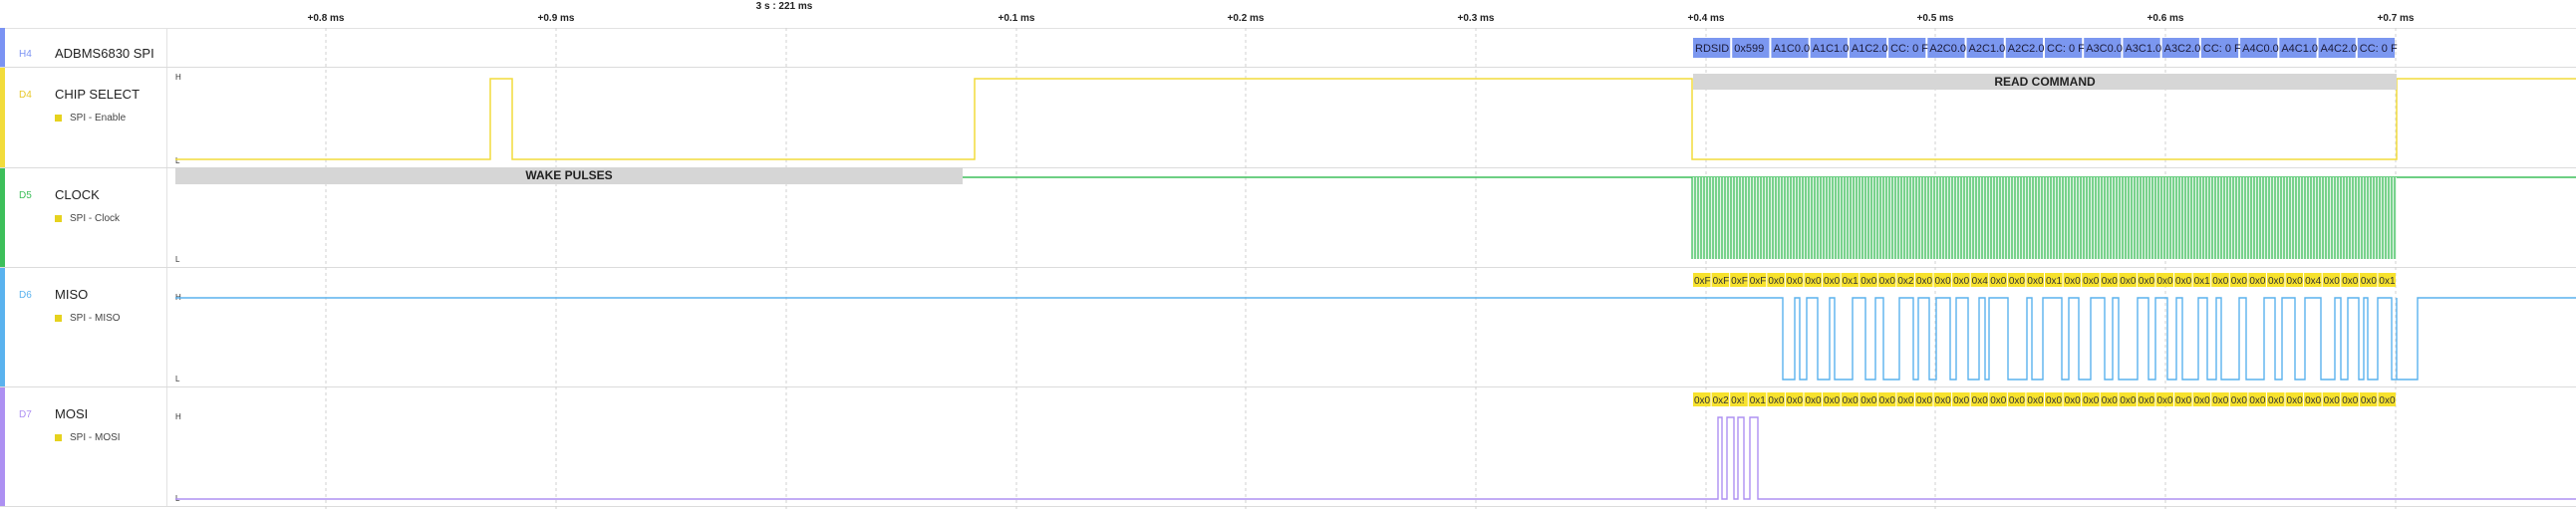  What do you see at coordinates (83, 47) in the screenshot?
I see `channel-label: H4 ADBMS6830 SPI` at bounding box center [83, 47].